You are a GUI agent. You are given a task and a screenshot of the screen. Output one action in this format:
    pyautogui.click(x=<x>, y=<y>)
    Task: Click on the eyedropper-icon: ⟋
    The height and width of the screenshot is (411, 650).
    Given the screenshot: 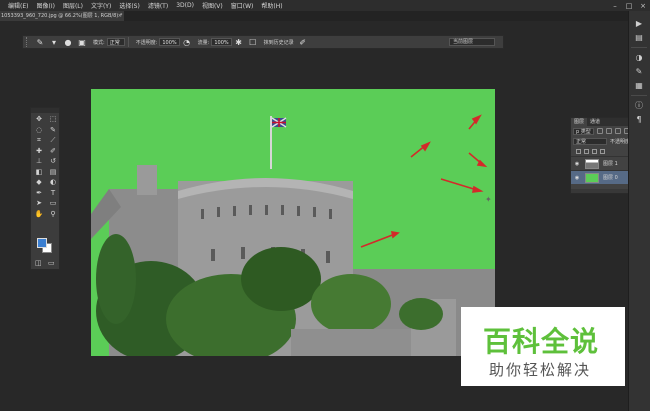 What is the action you would take?
    pyautogui.click(x=53, y=140)
    